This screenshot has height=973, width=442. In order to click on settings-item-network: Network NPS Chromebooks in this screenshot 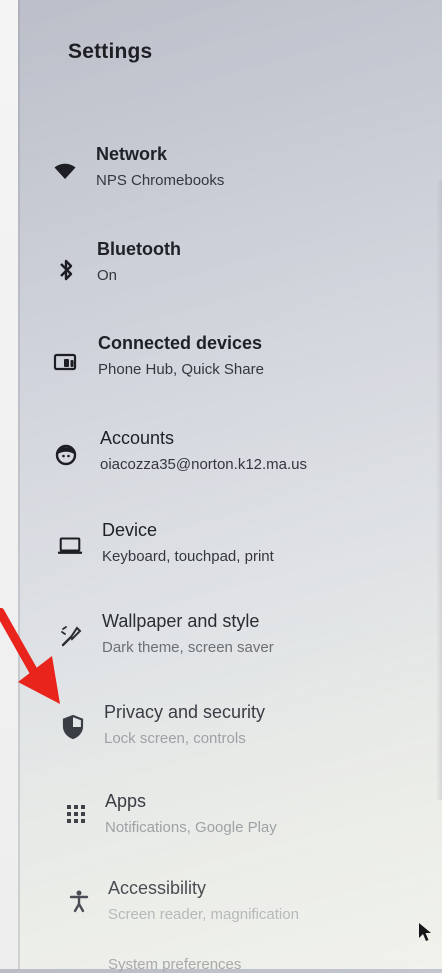, I will do `click(220, 177)`.